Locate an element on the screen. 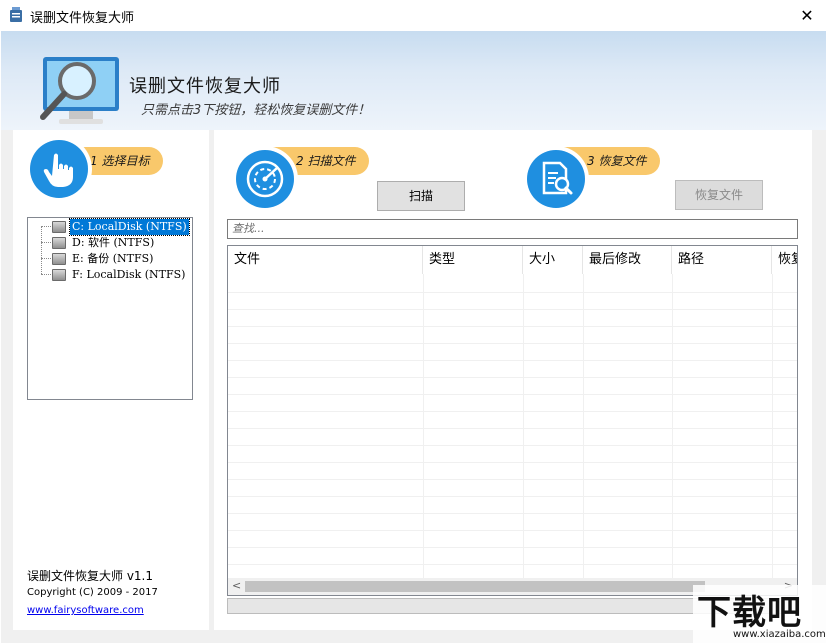  drive-label: E: 备份 (NTFS) is located at coordinates (113, 258).